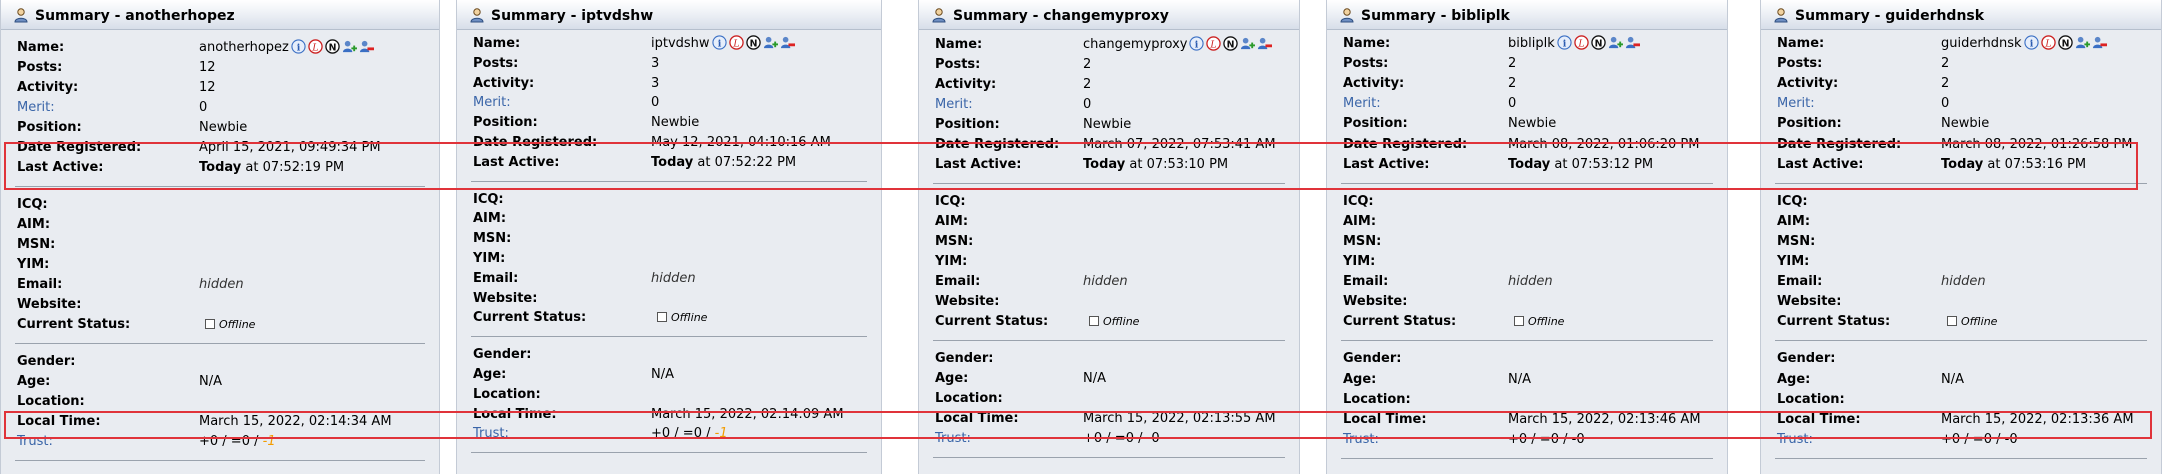 The width and height of the screenshot is (2163, 474). What do you see at coordinates (724, 162) in the screenshot?
I see `last-active-value: Today at 07:52:22 PM` at bounding box center [724, 162].